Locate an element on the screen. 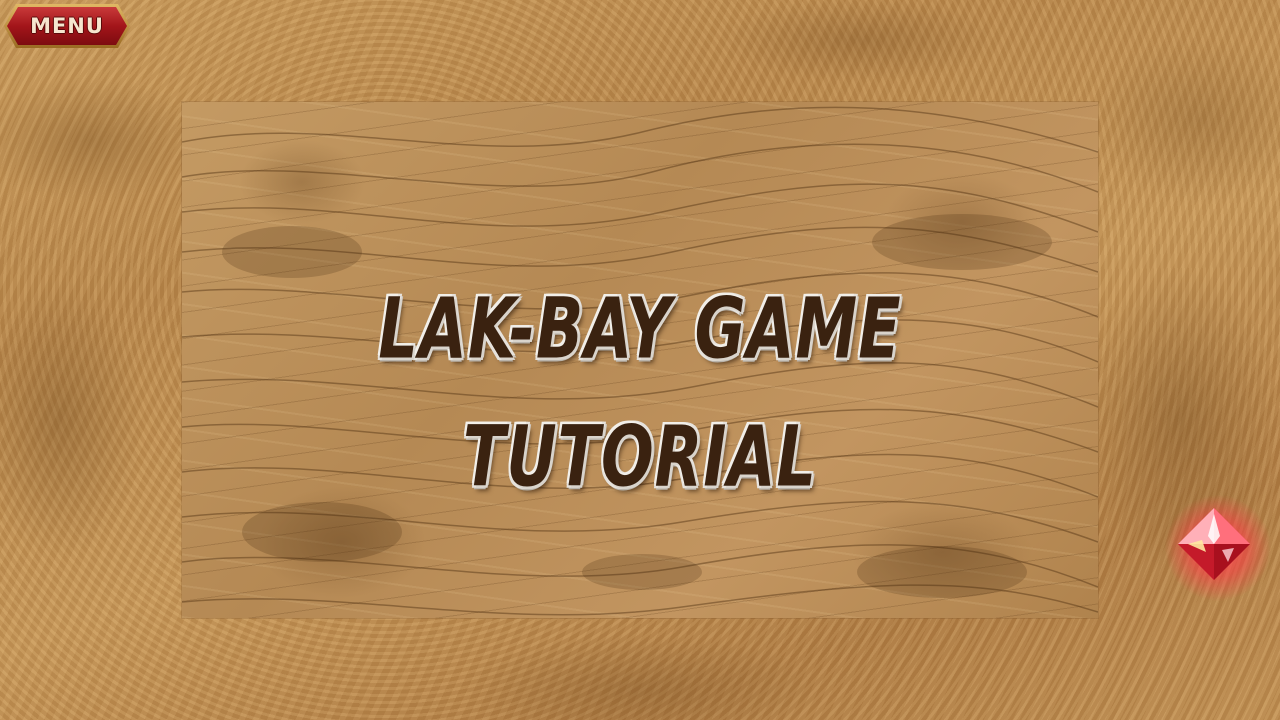 Image resolution: width=1280 pixels, height=720 pixels. red-crystal-gem-icon is located at coordinates (1214, 544).